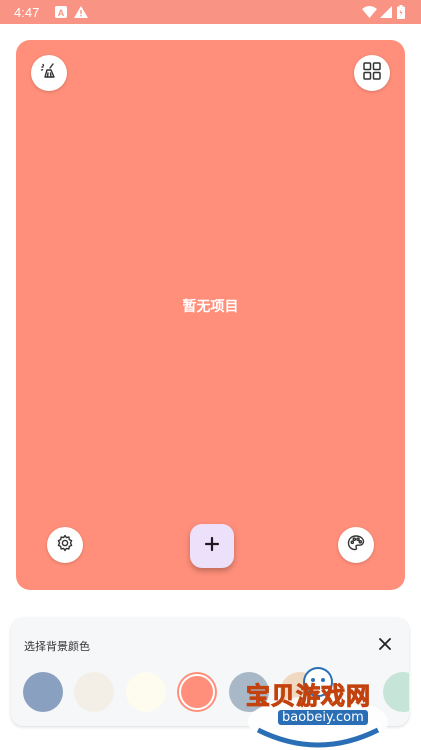 This screenshot has height=750, width=421. I want to click on plus-icon, so click(212, 546).